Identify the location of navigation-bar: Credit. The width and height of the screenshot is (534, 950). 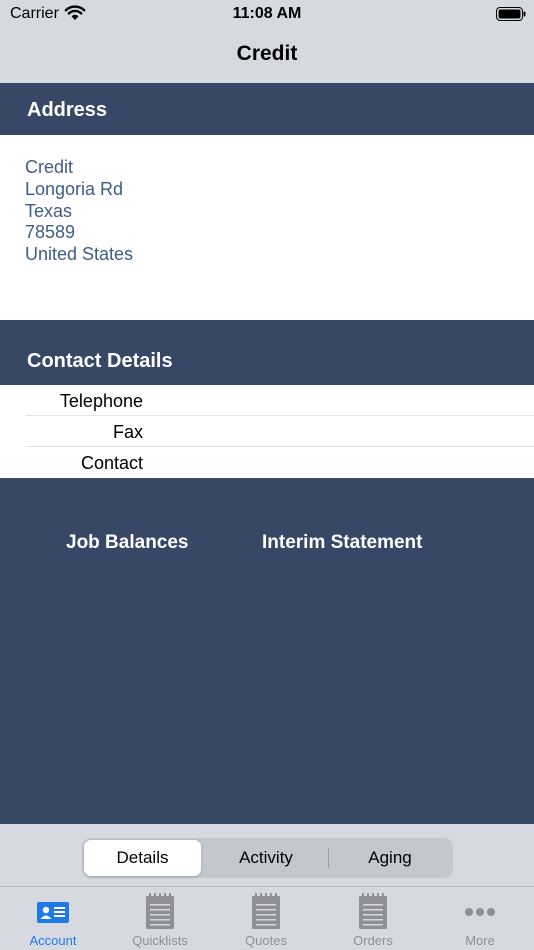
(267, 55).